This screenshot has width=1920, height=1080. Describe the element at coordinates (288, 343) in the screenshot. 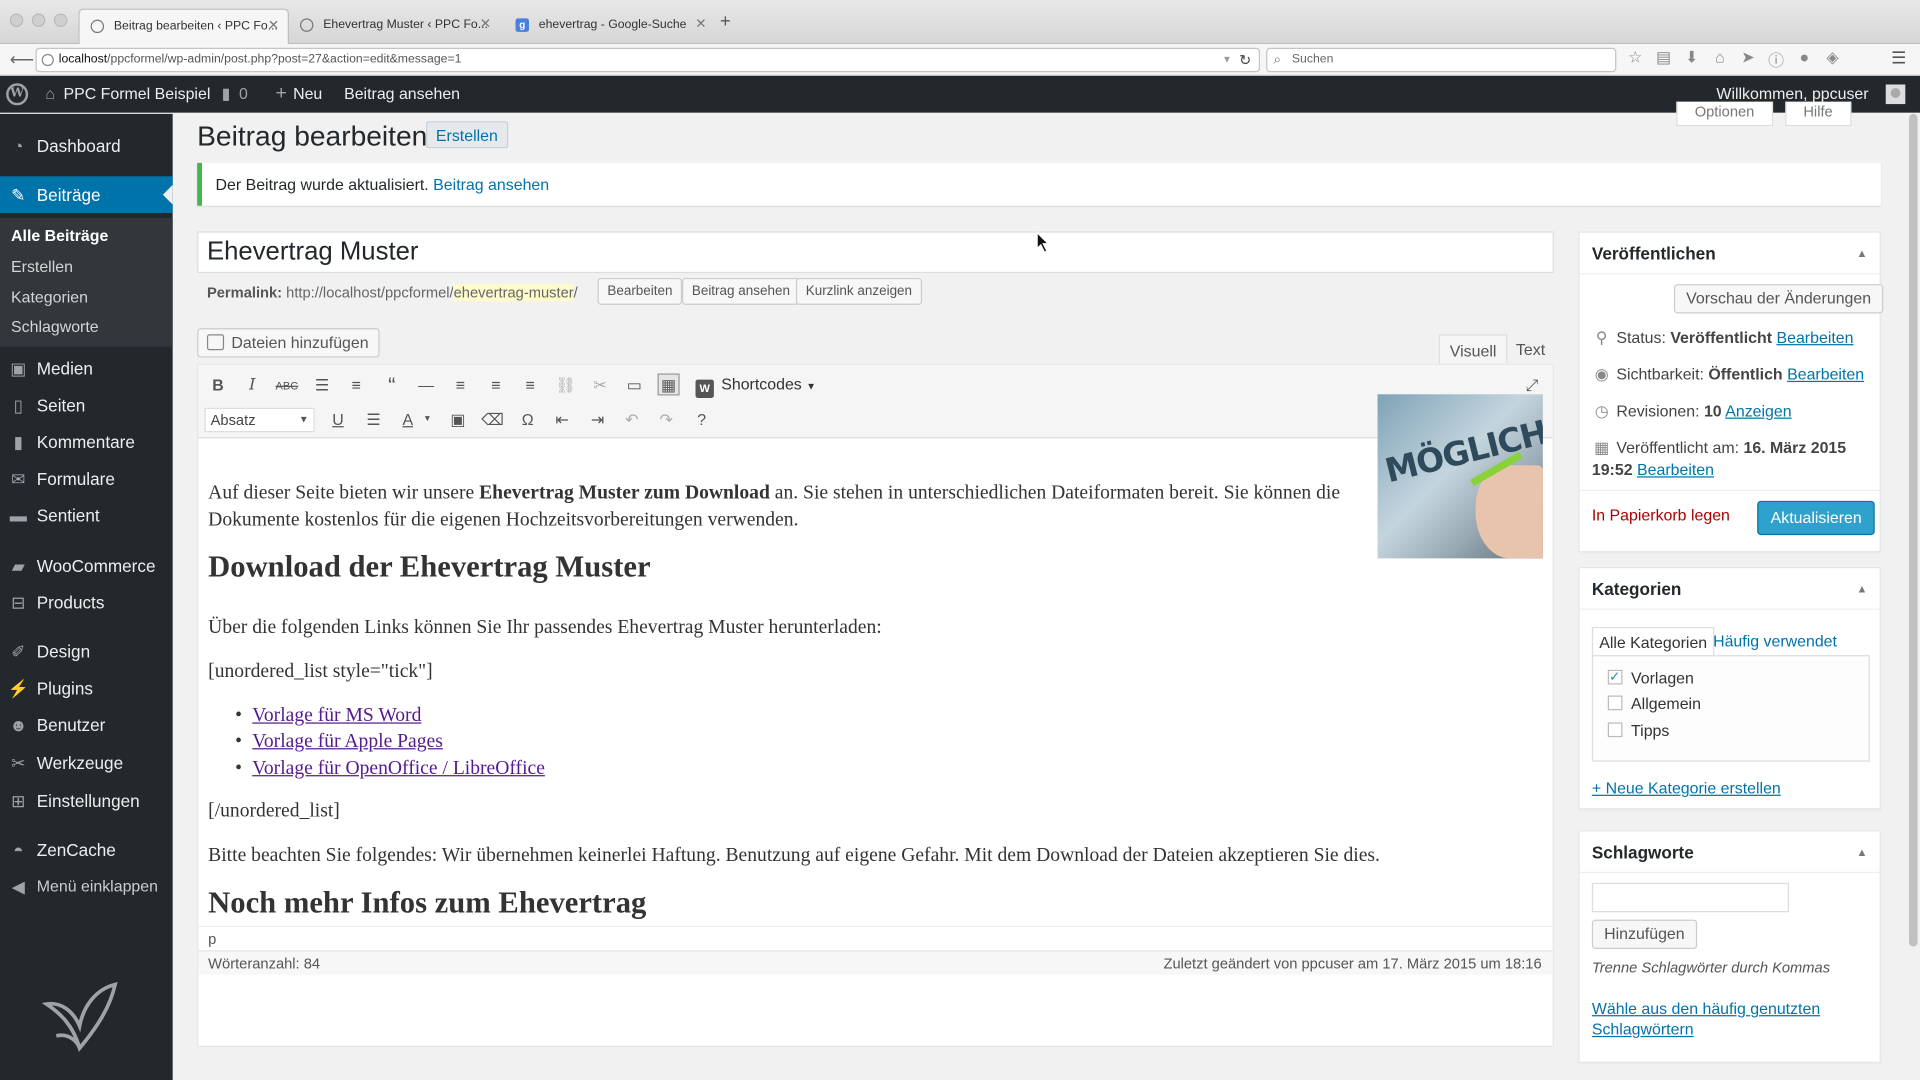

I see `add-media-button: Dateien hinzufügen` at that location.